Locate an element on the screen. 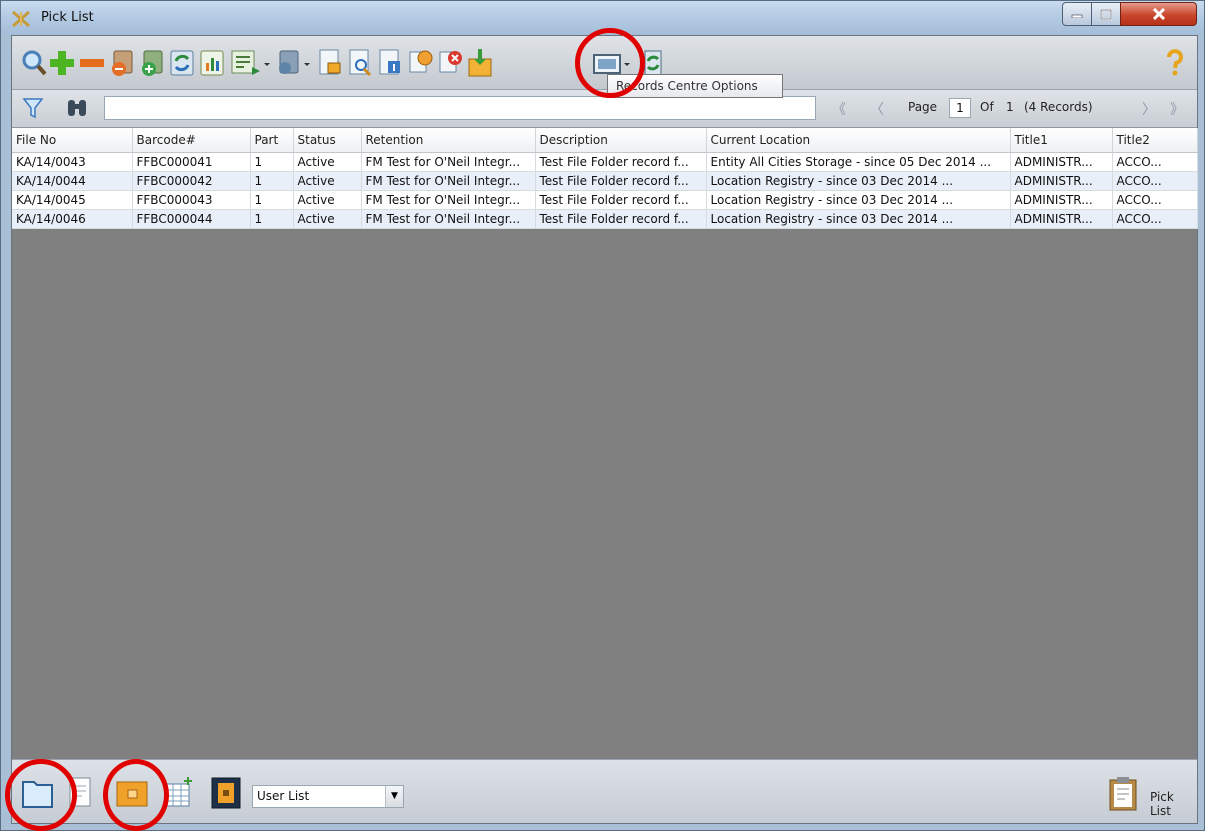 This screenshot has width=1205, height=831. remove-icon is located at coordinates (92, 63).